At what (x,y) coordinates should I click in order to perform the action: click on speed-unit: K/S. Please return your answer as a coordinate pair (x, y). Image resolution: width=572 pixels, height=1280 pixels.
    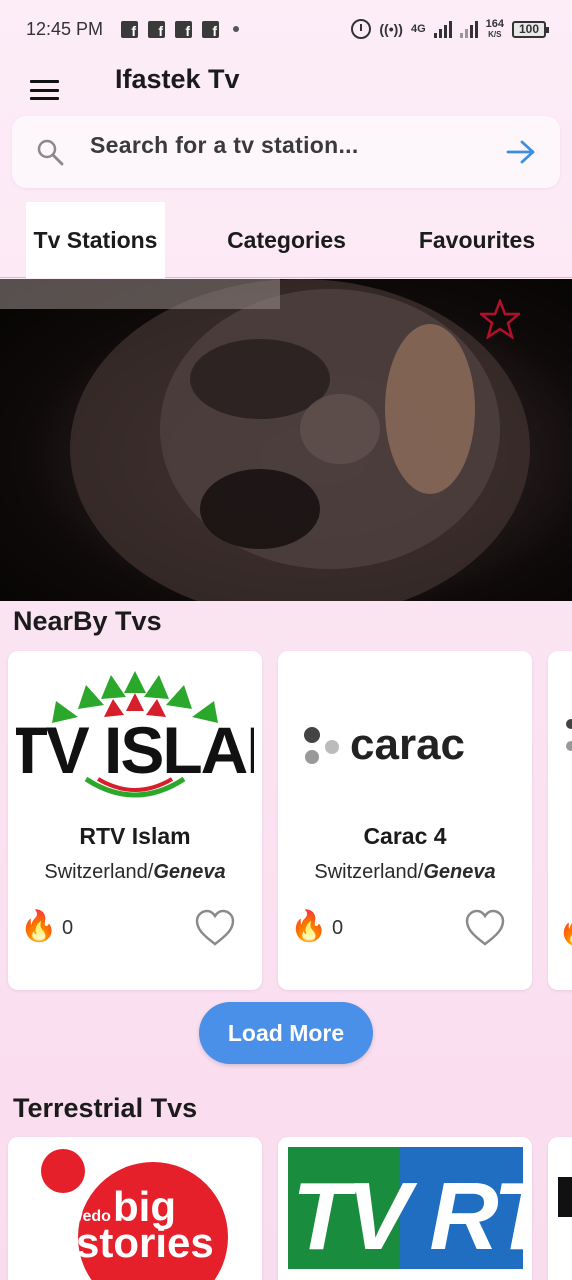
    Looking at the image, I should click on (495, 34).